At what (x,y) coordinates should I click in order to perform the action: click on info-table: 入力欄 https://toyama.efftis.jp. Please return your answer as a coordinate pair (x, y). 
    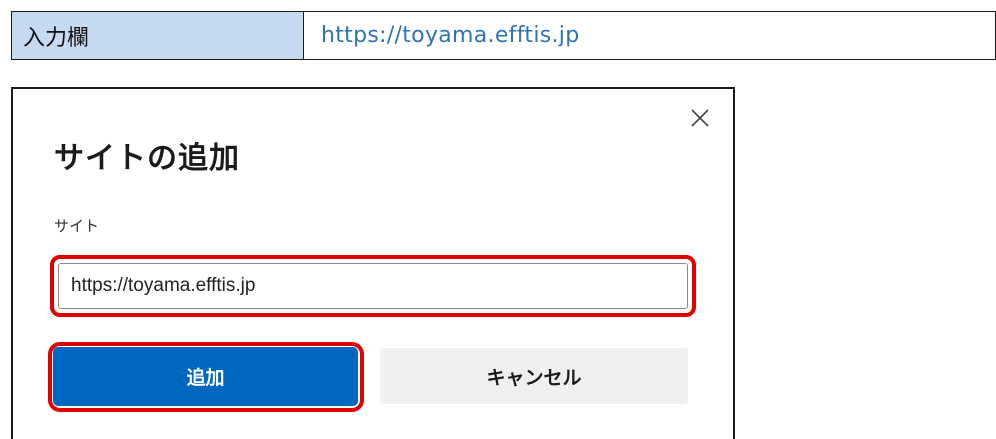
    Looking at the image, I should click on (503, 35).